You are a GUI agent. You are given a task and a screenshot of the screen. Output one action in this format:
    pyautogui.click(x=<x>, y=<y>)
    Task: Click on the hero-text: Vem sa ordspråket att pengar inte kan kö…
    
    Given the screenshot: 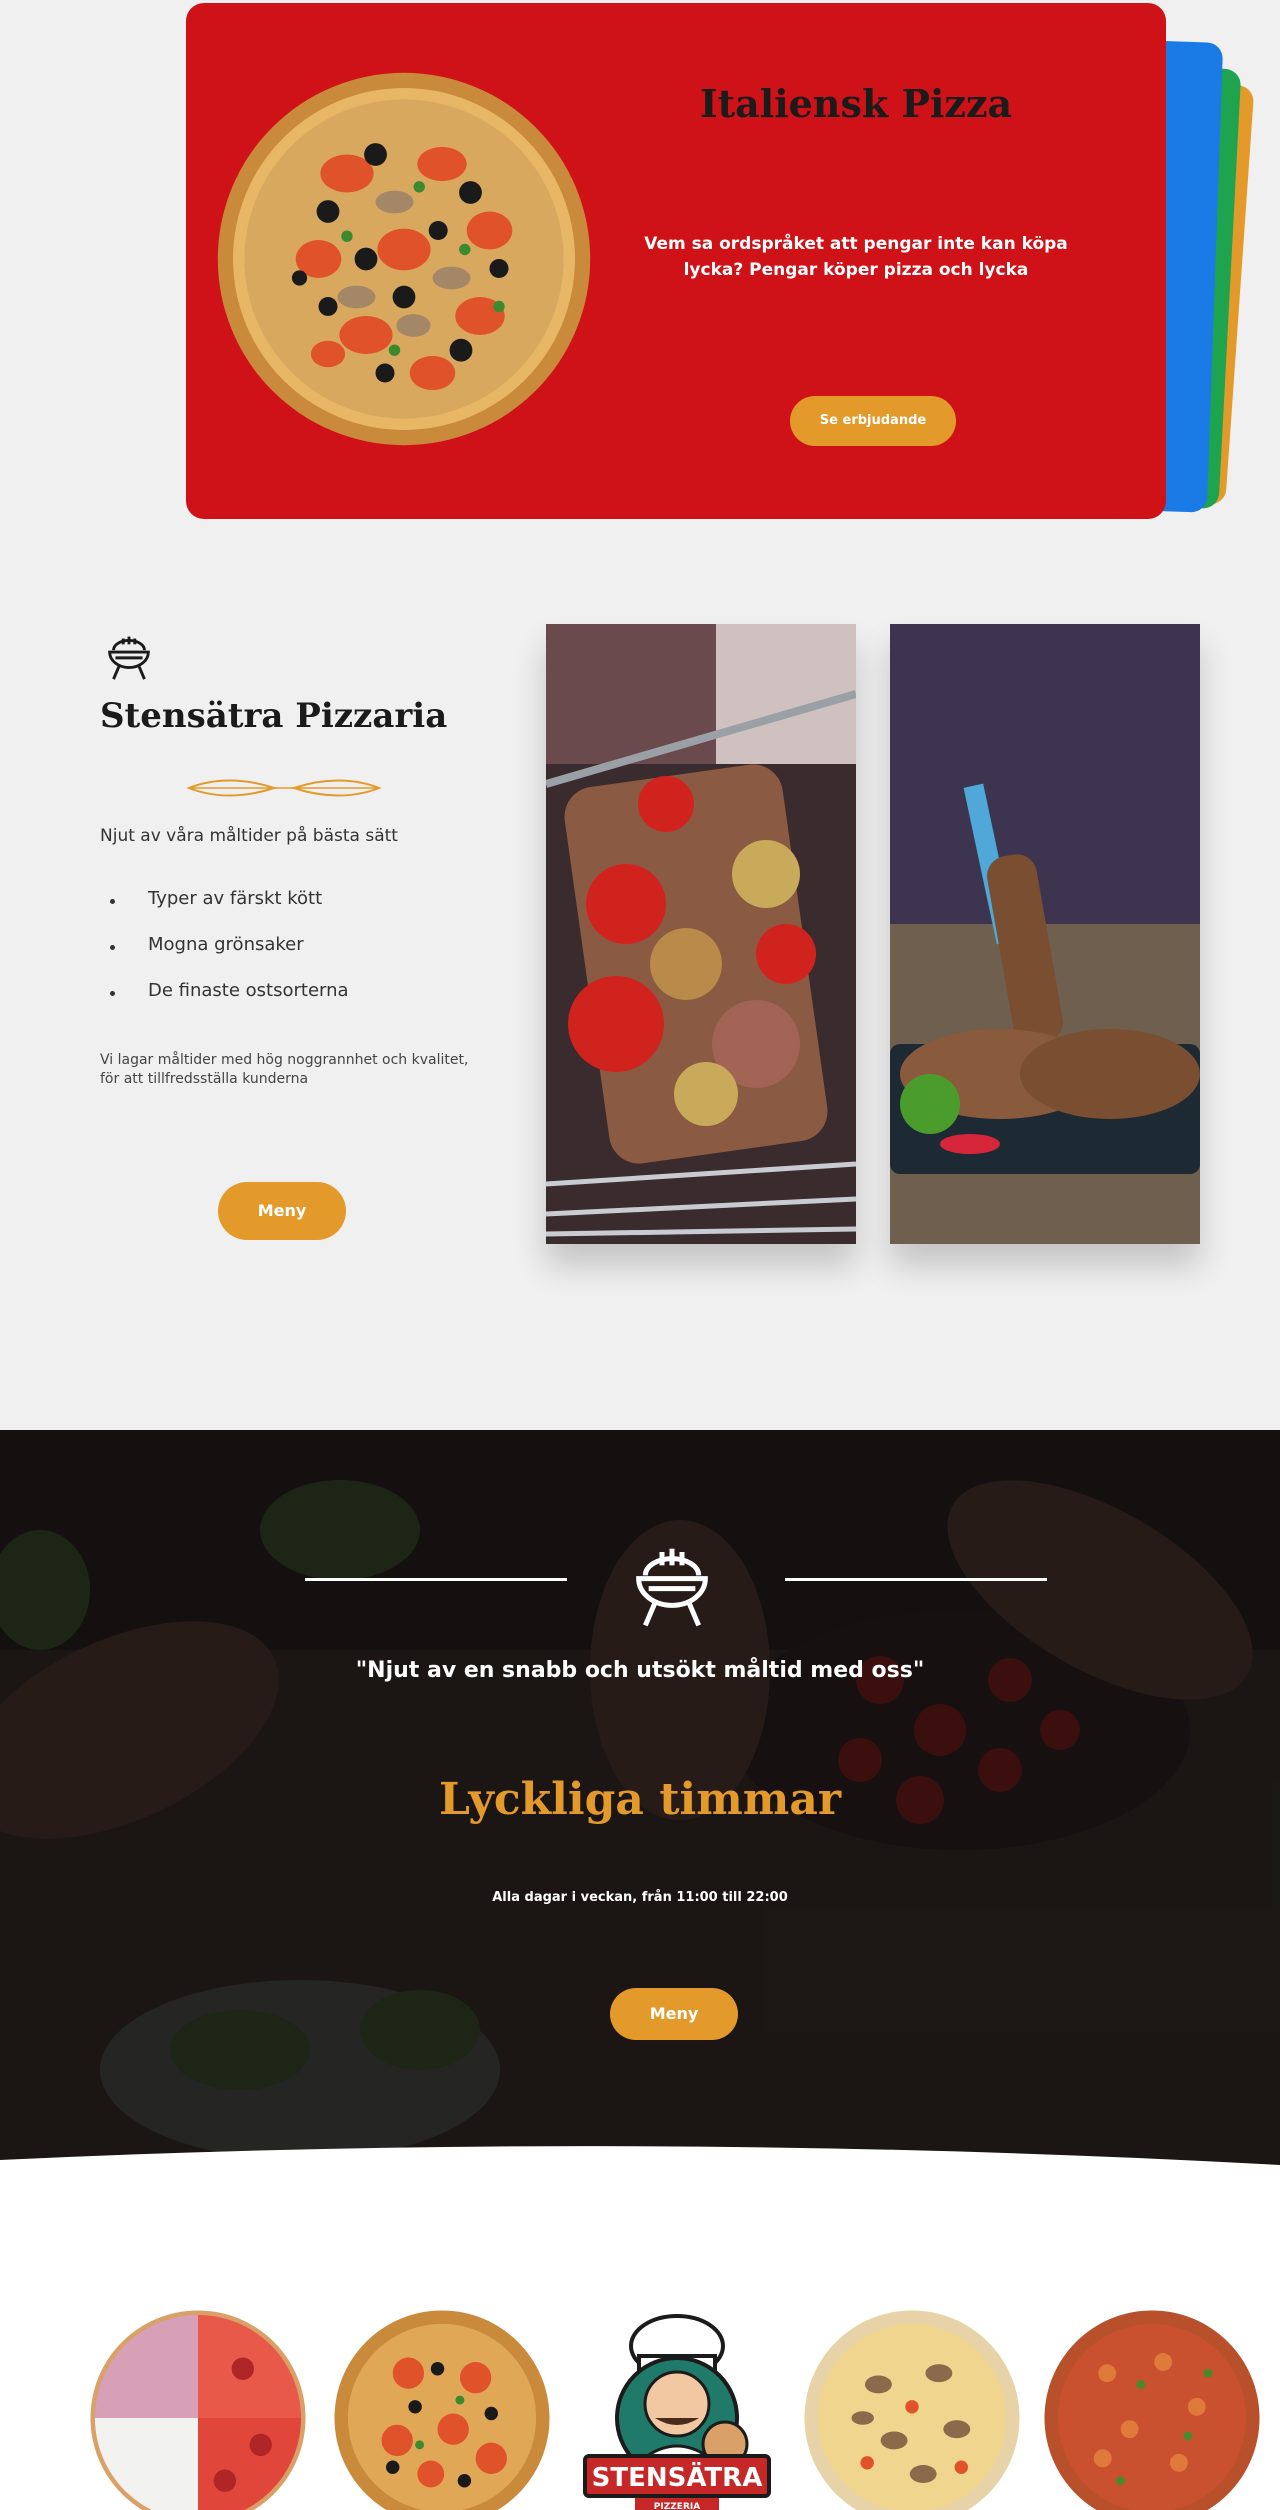 What is the action you would take?
    pyautogui.click(x=856, y=257)
    